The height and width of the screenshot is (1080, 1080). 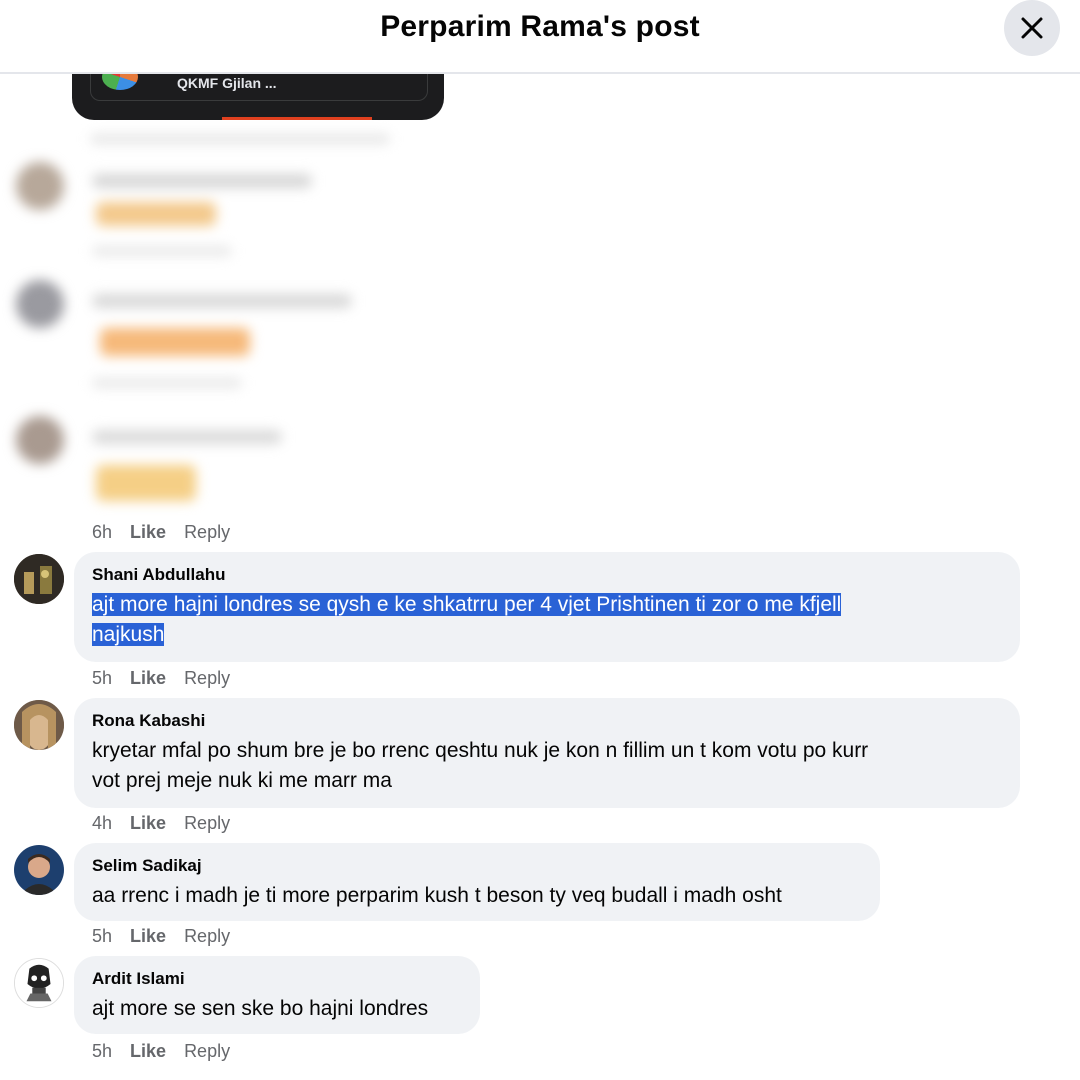 What do you see at coordinates (128, 634) in the screenshot?
I see `selected-text-line: najkush` at bounding box center [128, 634].